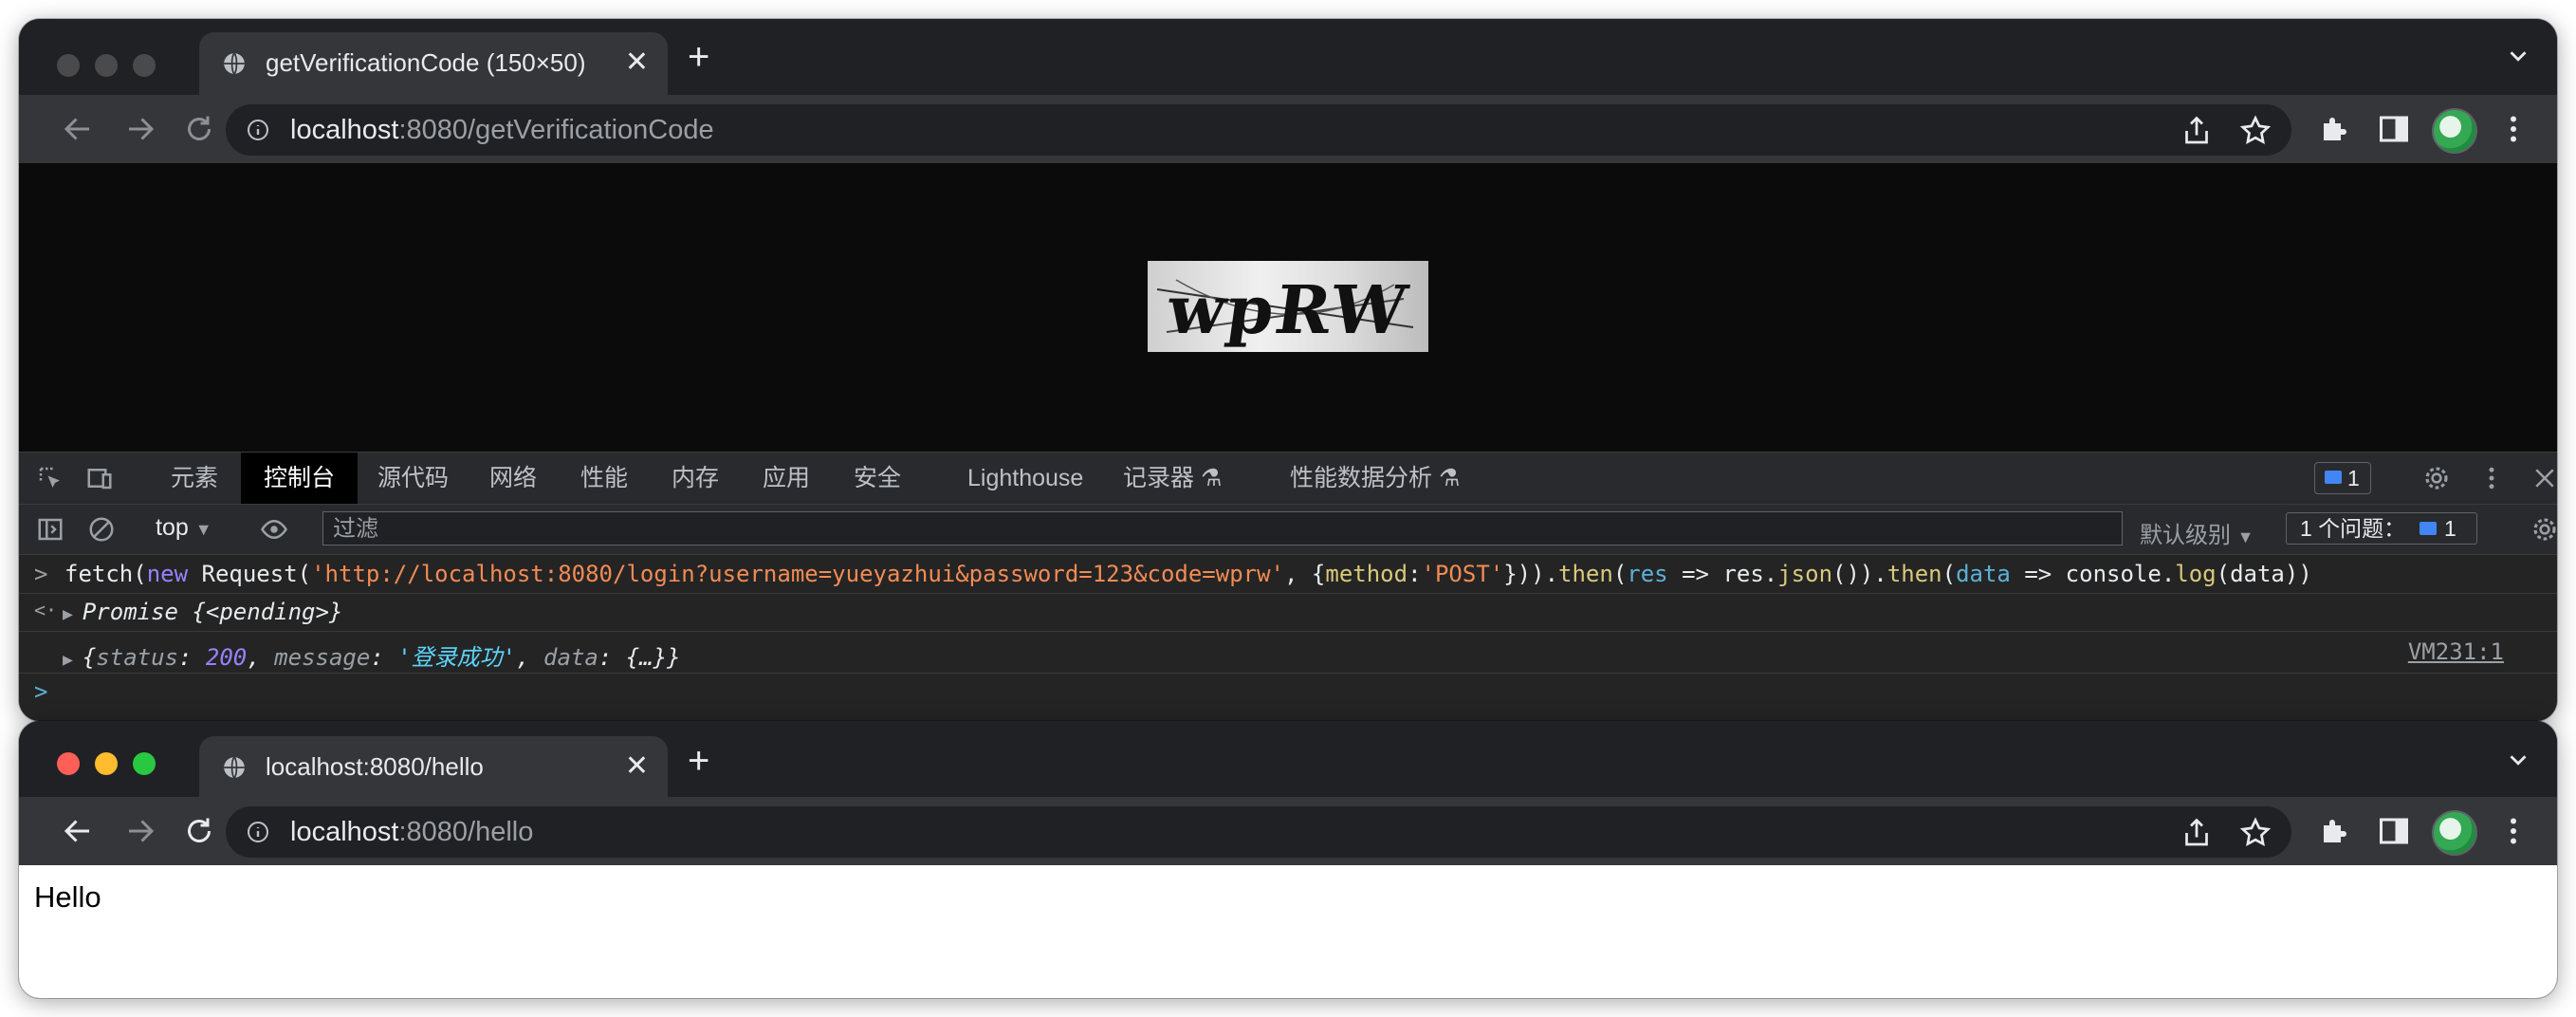 This screenshot has height=1017, width=2576. What do you see at coordinates (2333, 477) in the screenshot?
I see `message-icon` at bounding box center [2333, 477].